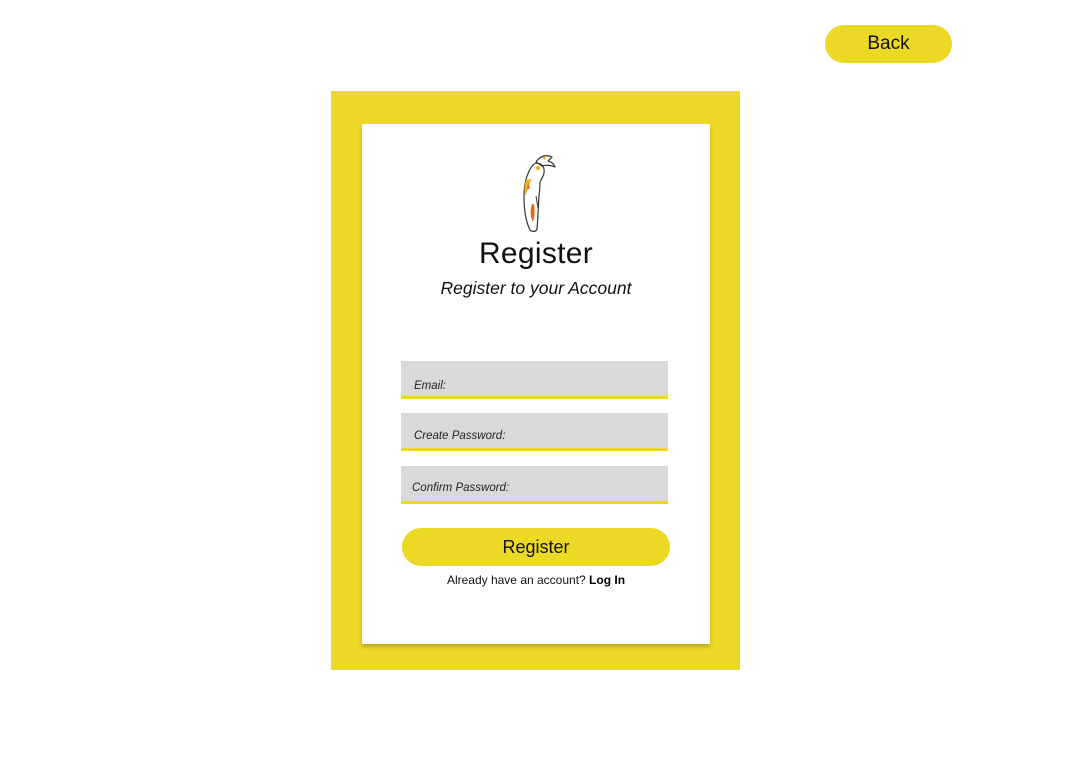 The width and height of the screenshot is (1065, 759). I want to click on hornbill-bird-icon, so click(539, 193).